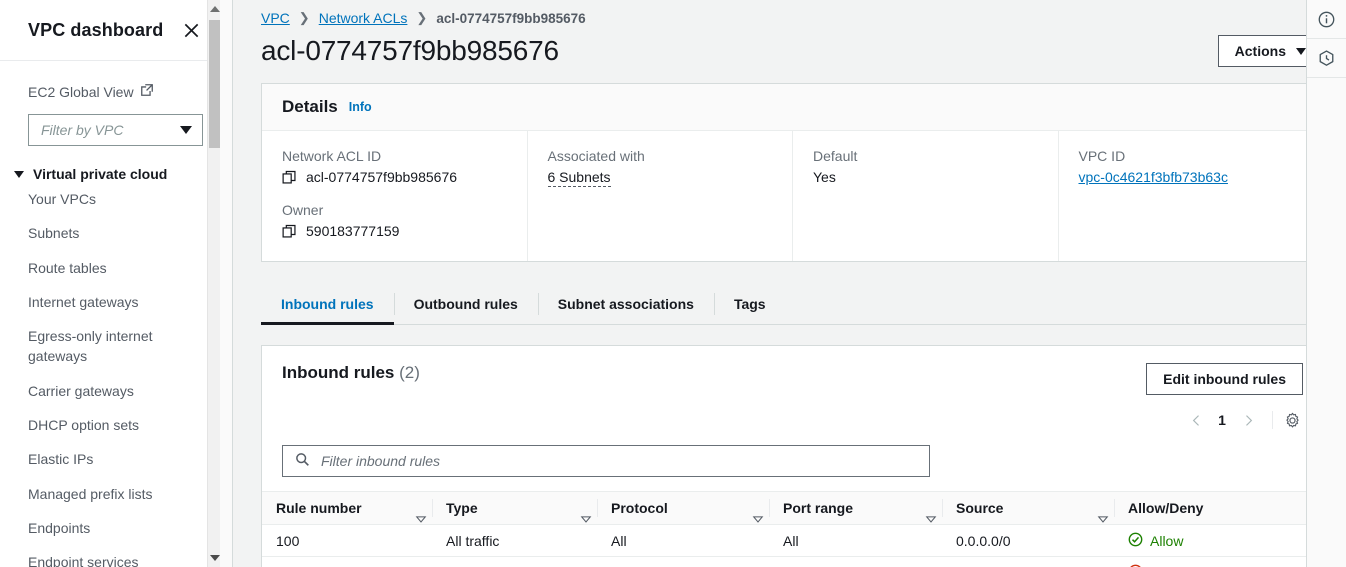 This screenshot has width=1346, height=567. Describe the element at coordinates (110, 494) in the screenshot. I see `sidebar-item-managed-prefix-lists: Managed prefix lists` at that location.